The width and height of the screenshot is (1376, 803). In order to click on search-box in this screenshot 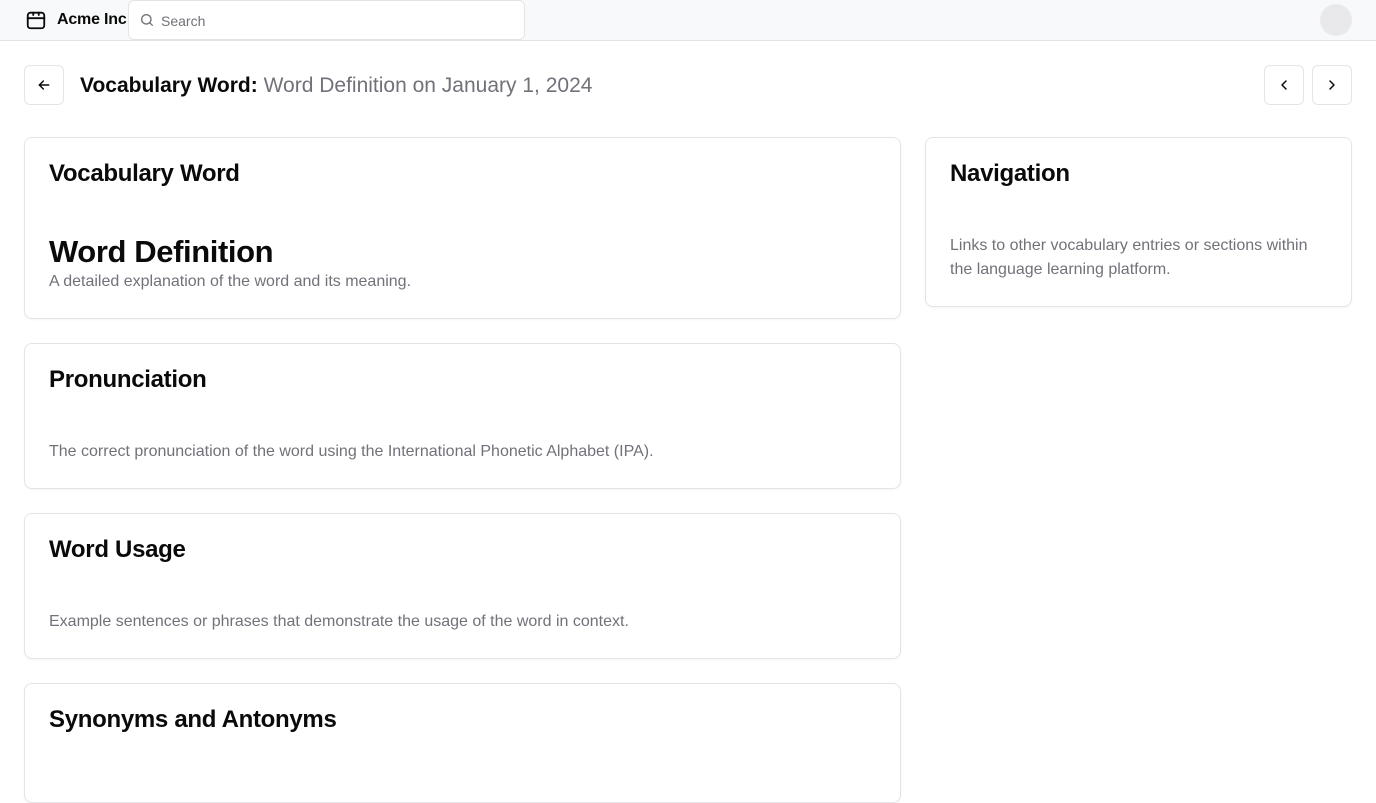, I will do `click(326, 20)`.